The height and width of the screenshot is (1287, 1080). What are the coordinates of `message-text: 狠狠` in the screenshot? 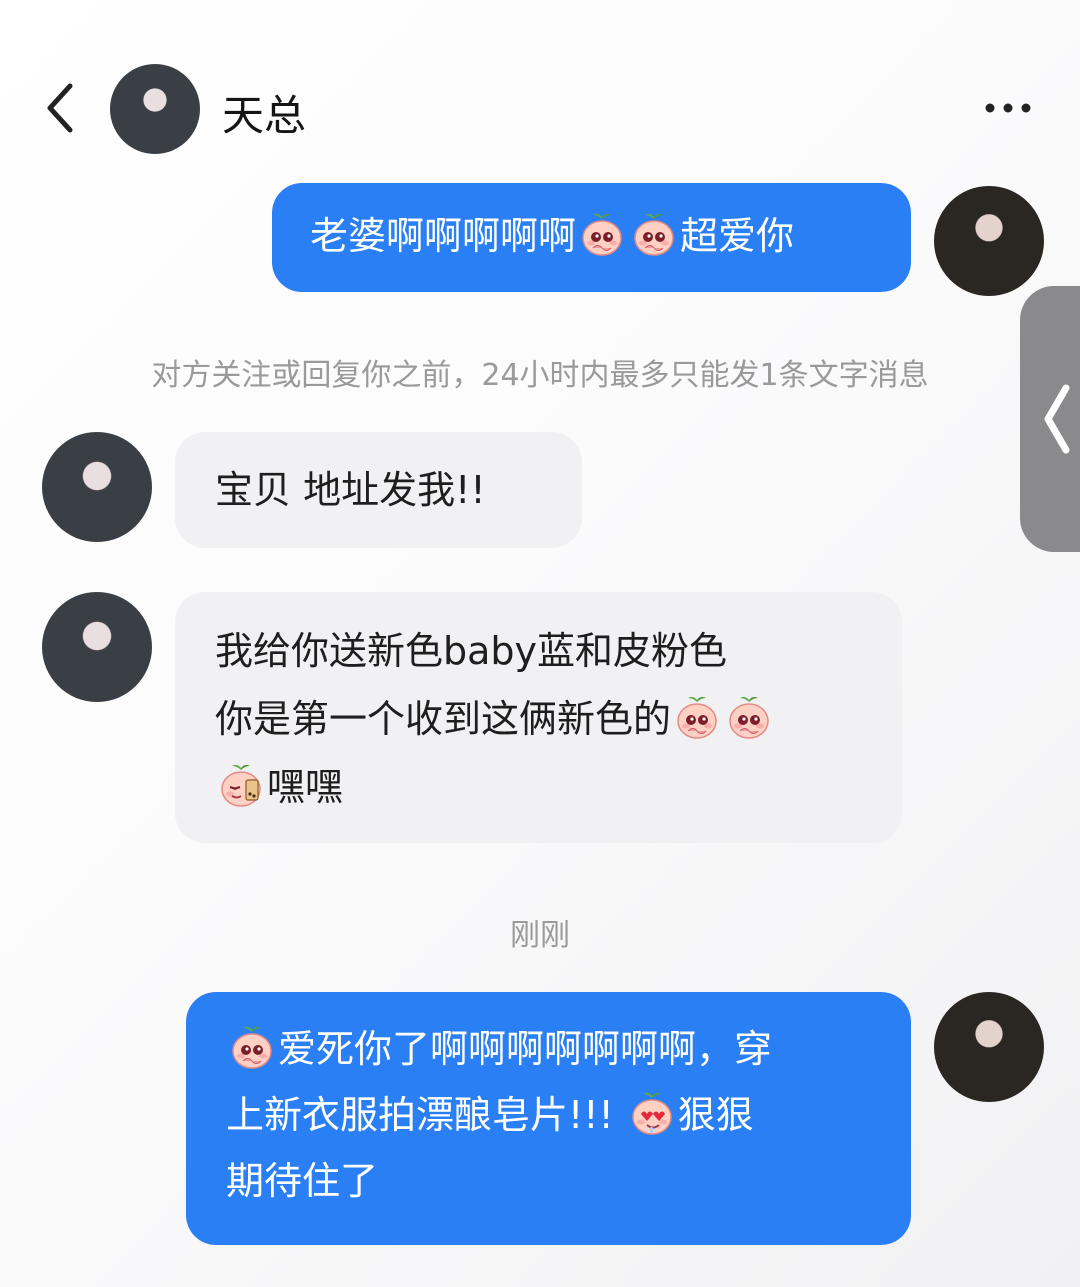 It's located at (715, 1115).